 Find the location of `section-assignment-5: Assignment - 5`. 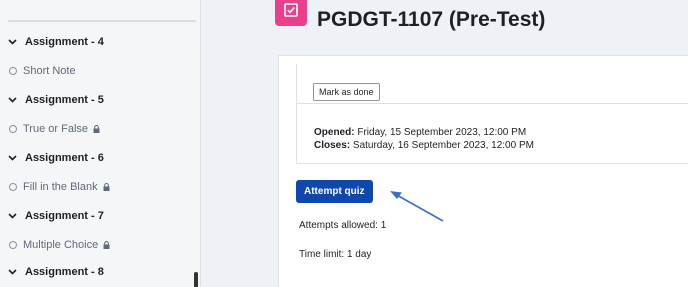

section-assignment-5: Assignment - 5 is located at coordinates (56, 100).